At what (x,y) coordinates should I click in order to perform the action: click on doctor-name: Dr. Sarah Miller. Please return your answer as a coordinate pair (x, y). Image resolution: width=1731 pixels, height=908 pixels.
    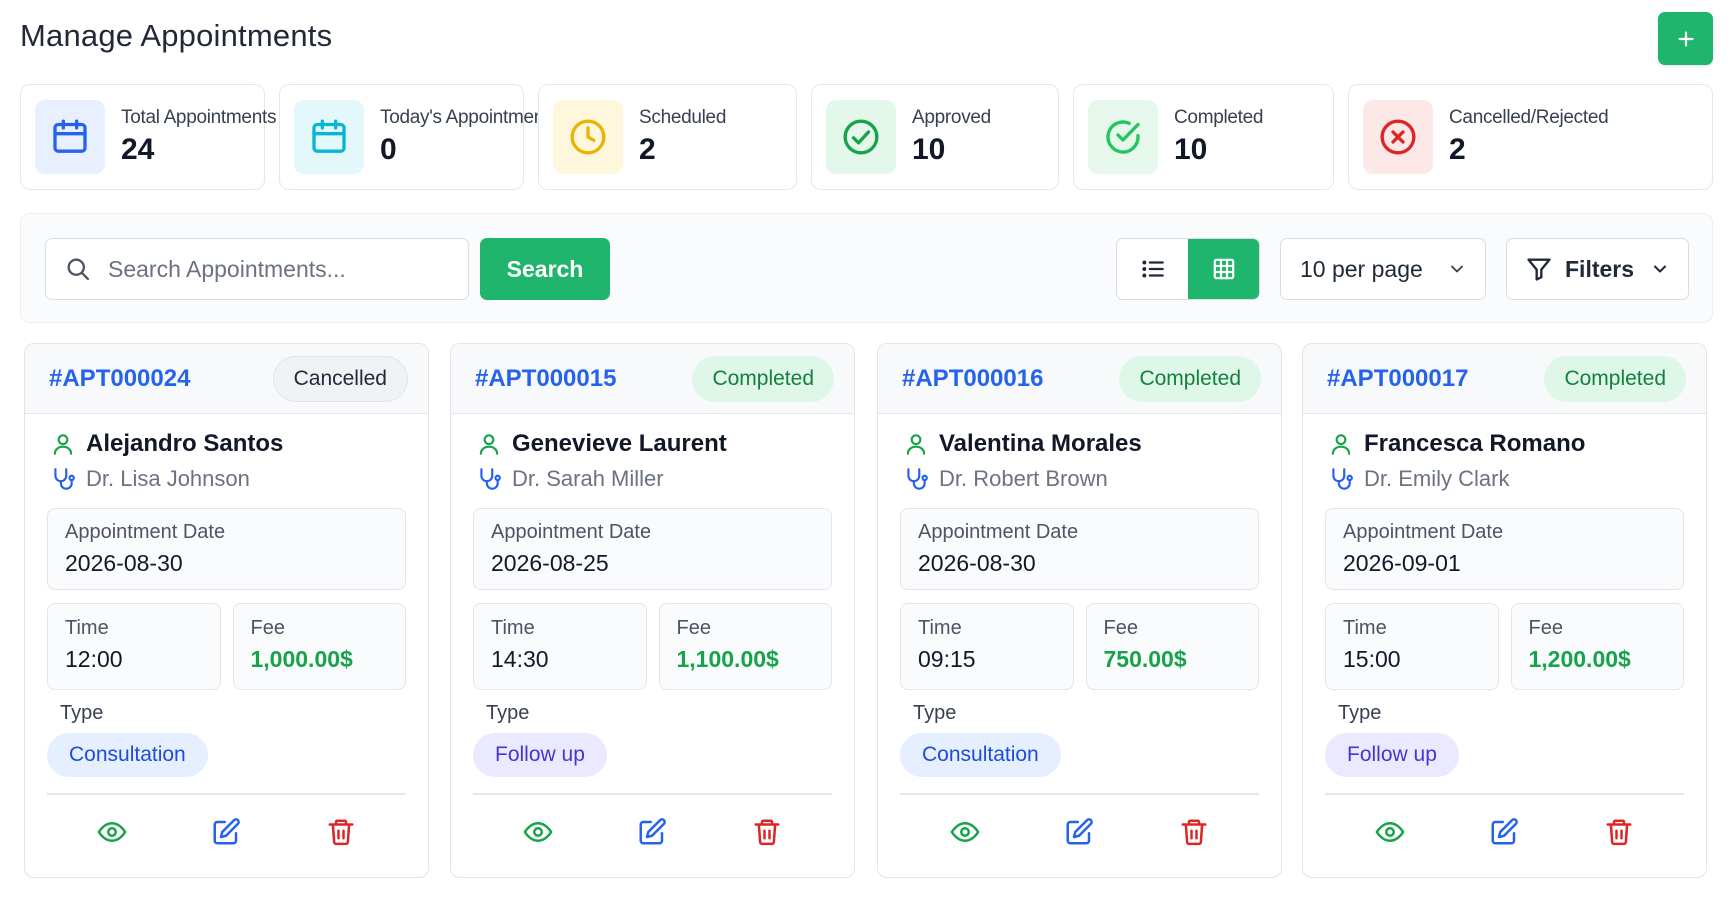
    Looking at the image, I should click on (588, 478).